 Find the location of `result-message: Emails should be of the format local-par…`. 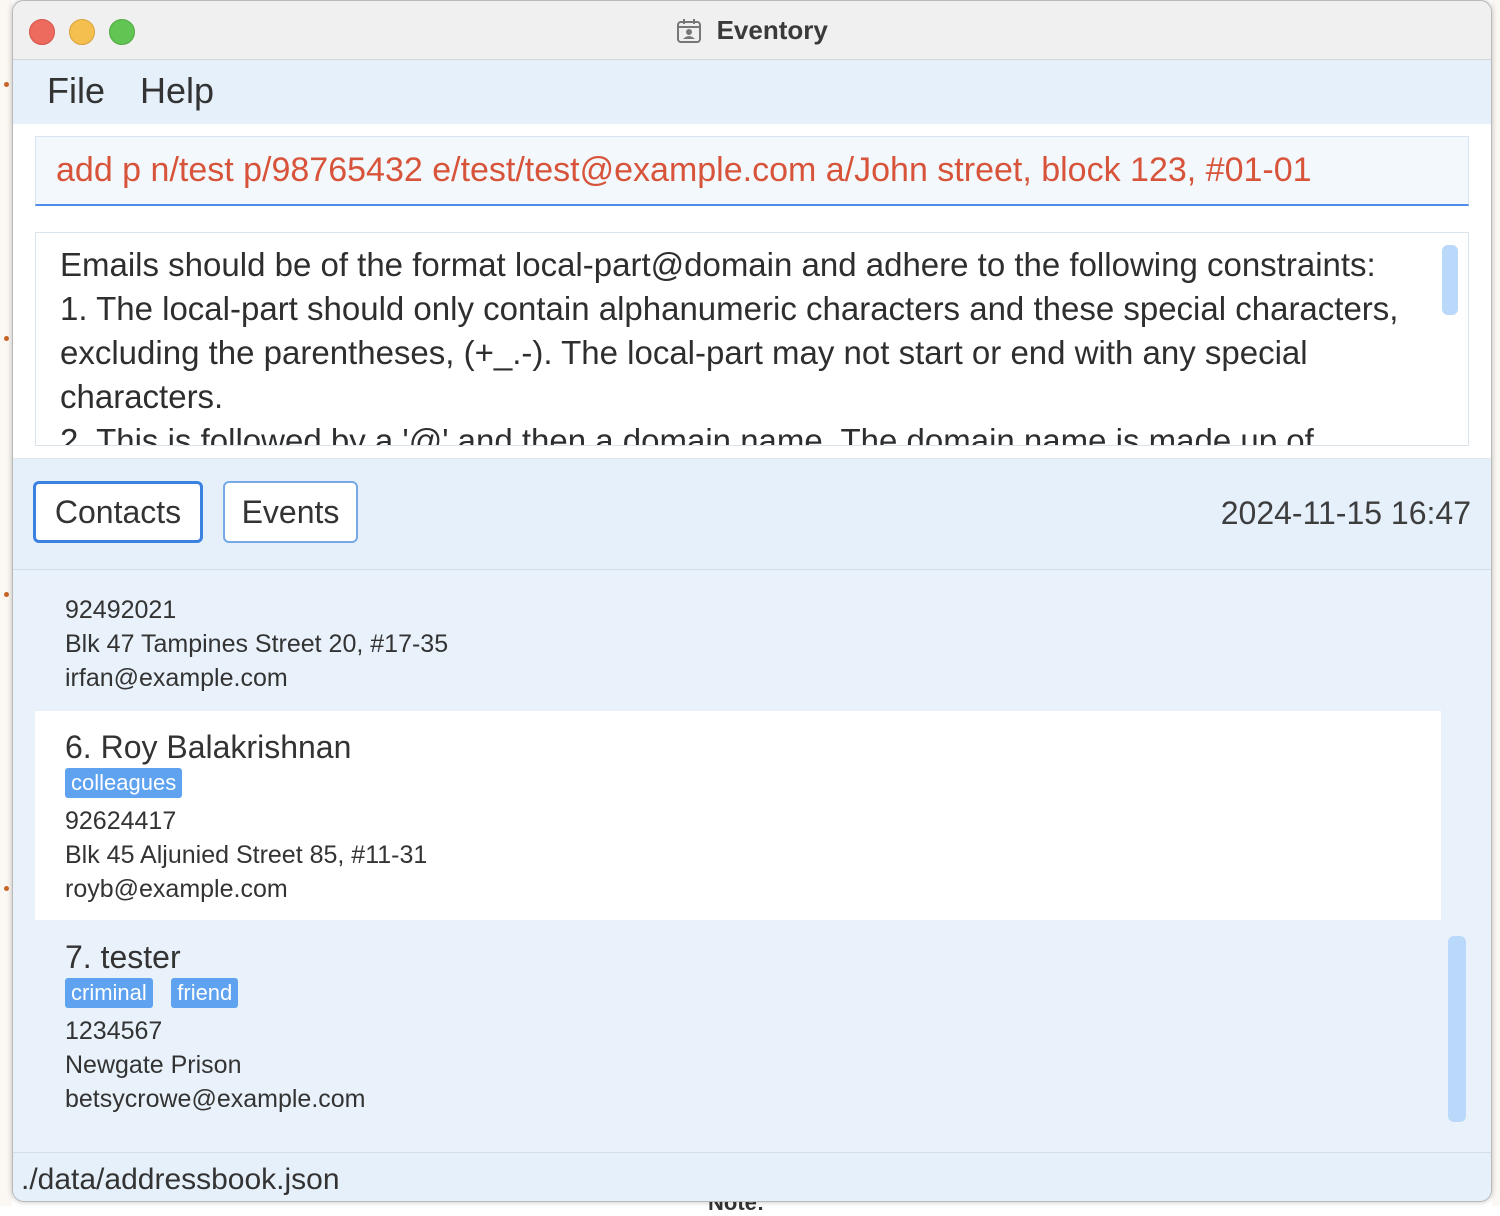

result-message: Emails should be of the format local-par… is located at coordinates (729, 346).